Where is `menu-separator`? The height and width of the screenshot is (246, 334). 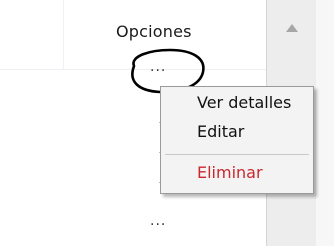
menu-separator is located at coordinates (237, 154).